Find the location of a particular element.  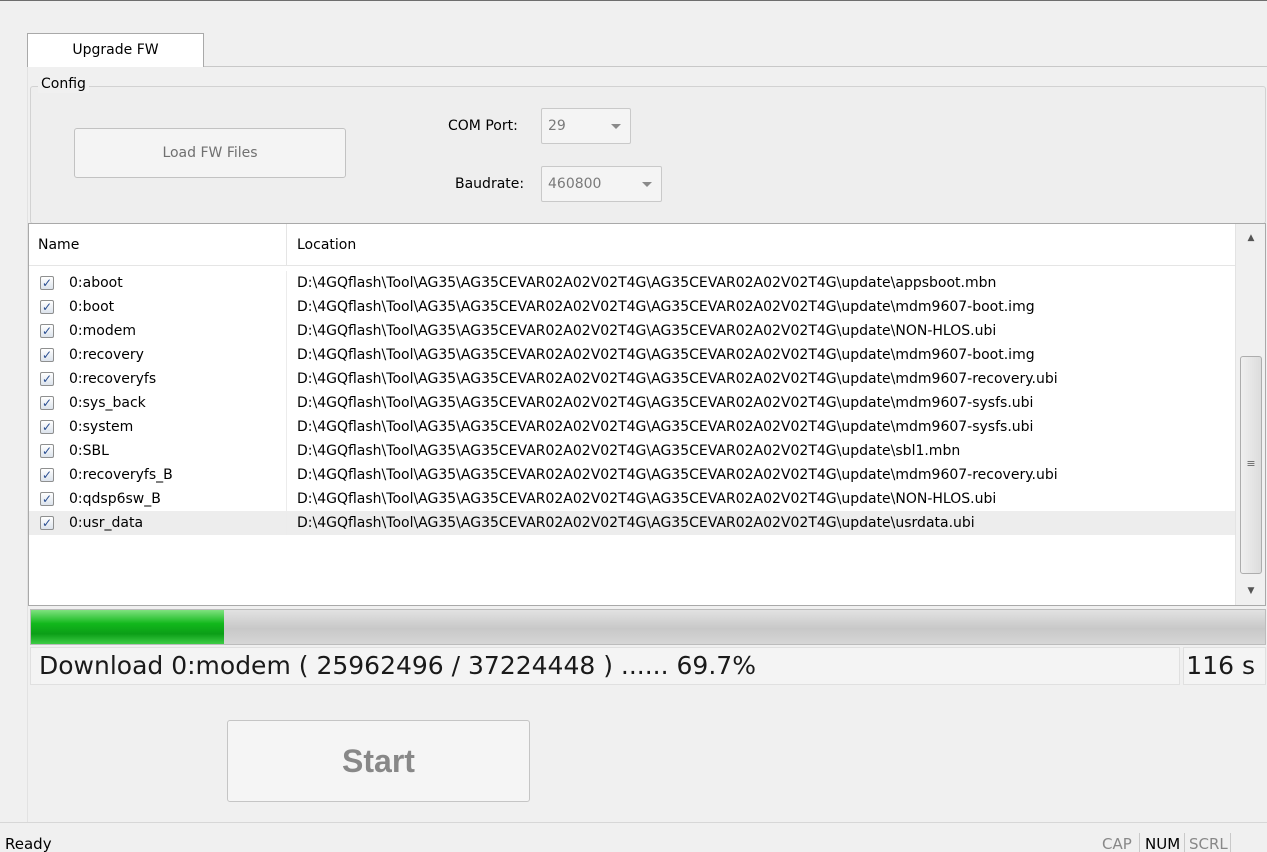

elapsed-time: 116 s is located at coordinates (1224, 666).